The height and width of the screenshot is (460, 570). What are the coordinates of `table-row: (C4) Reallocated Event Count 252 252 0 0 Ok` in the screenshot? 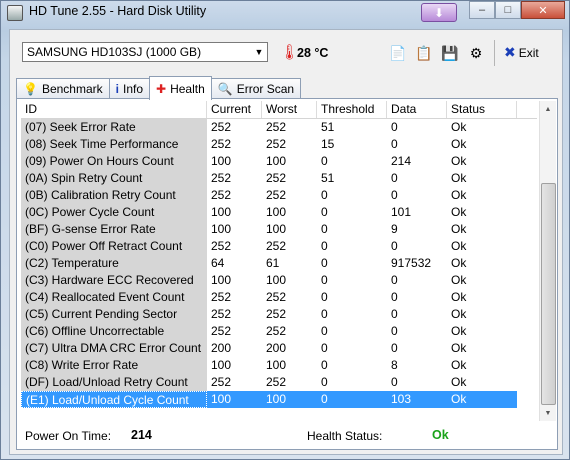 It's located at (279, 297).